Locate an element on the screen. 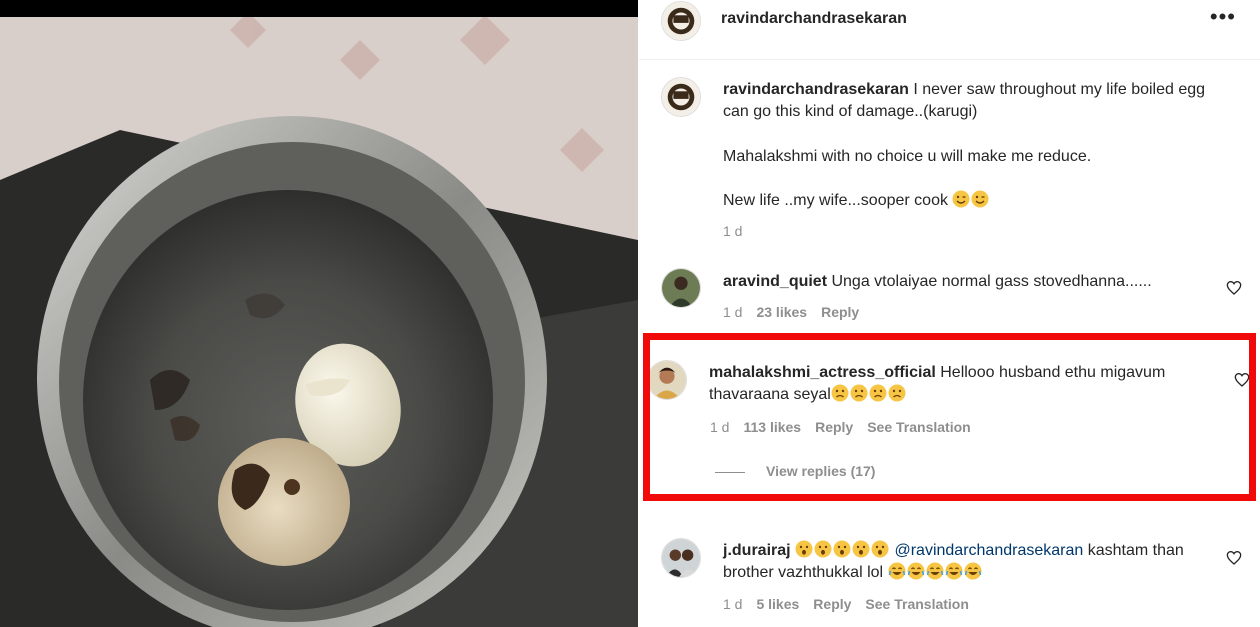  caption-avatar is located at coordinates (681, 97).